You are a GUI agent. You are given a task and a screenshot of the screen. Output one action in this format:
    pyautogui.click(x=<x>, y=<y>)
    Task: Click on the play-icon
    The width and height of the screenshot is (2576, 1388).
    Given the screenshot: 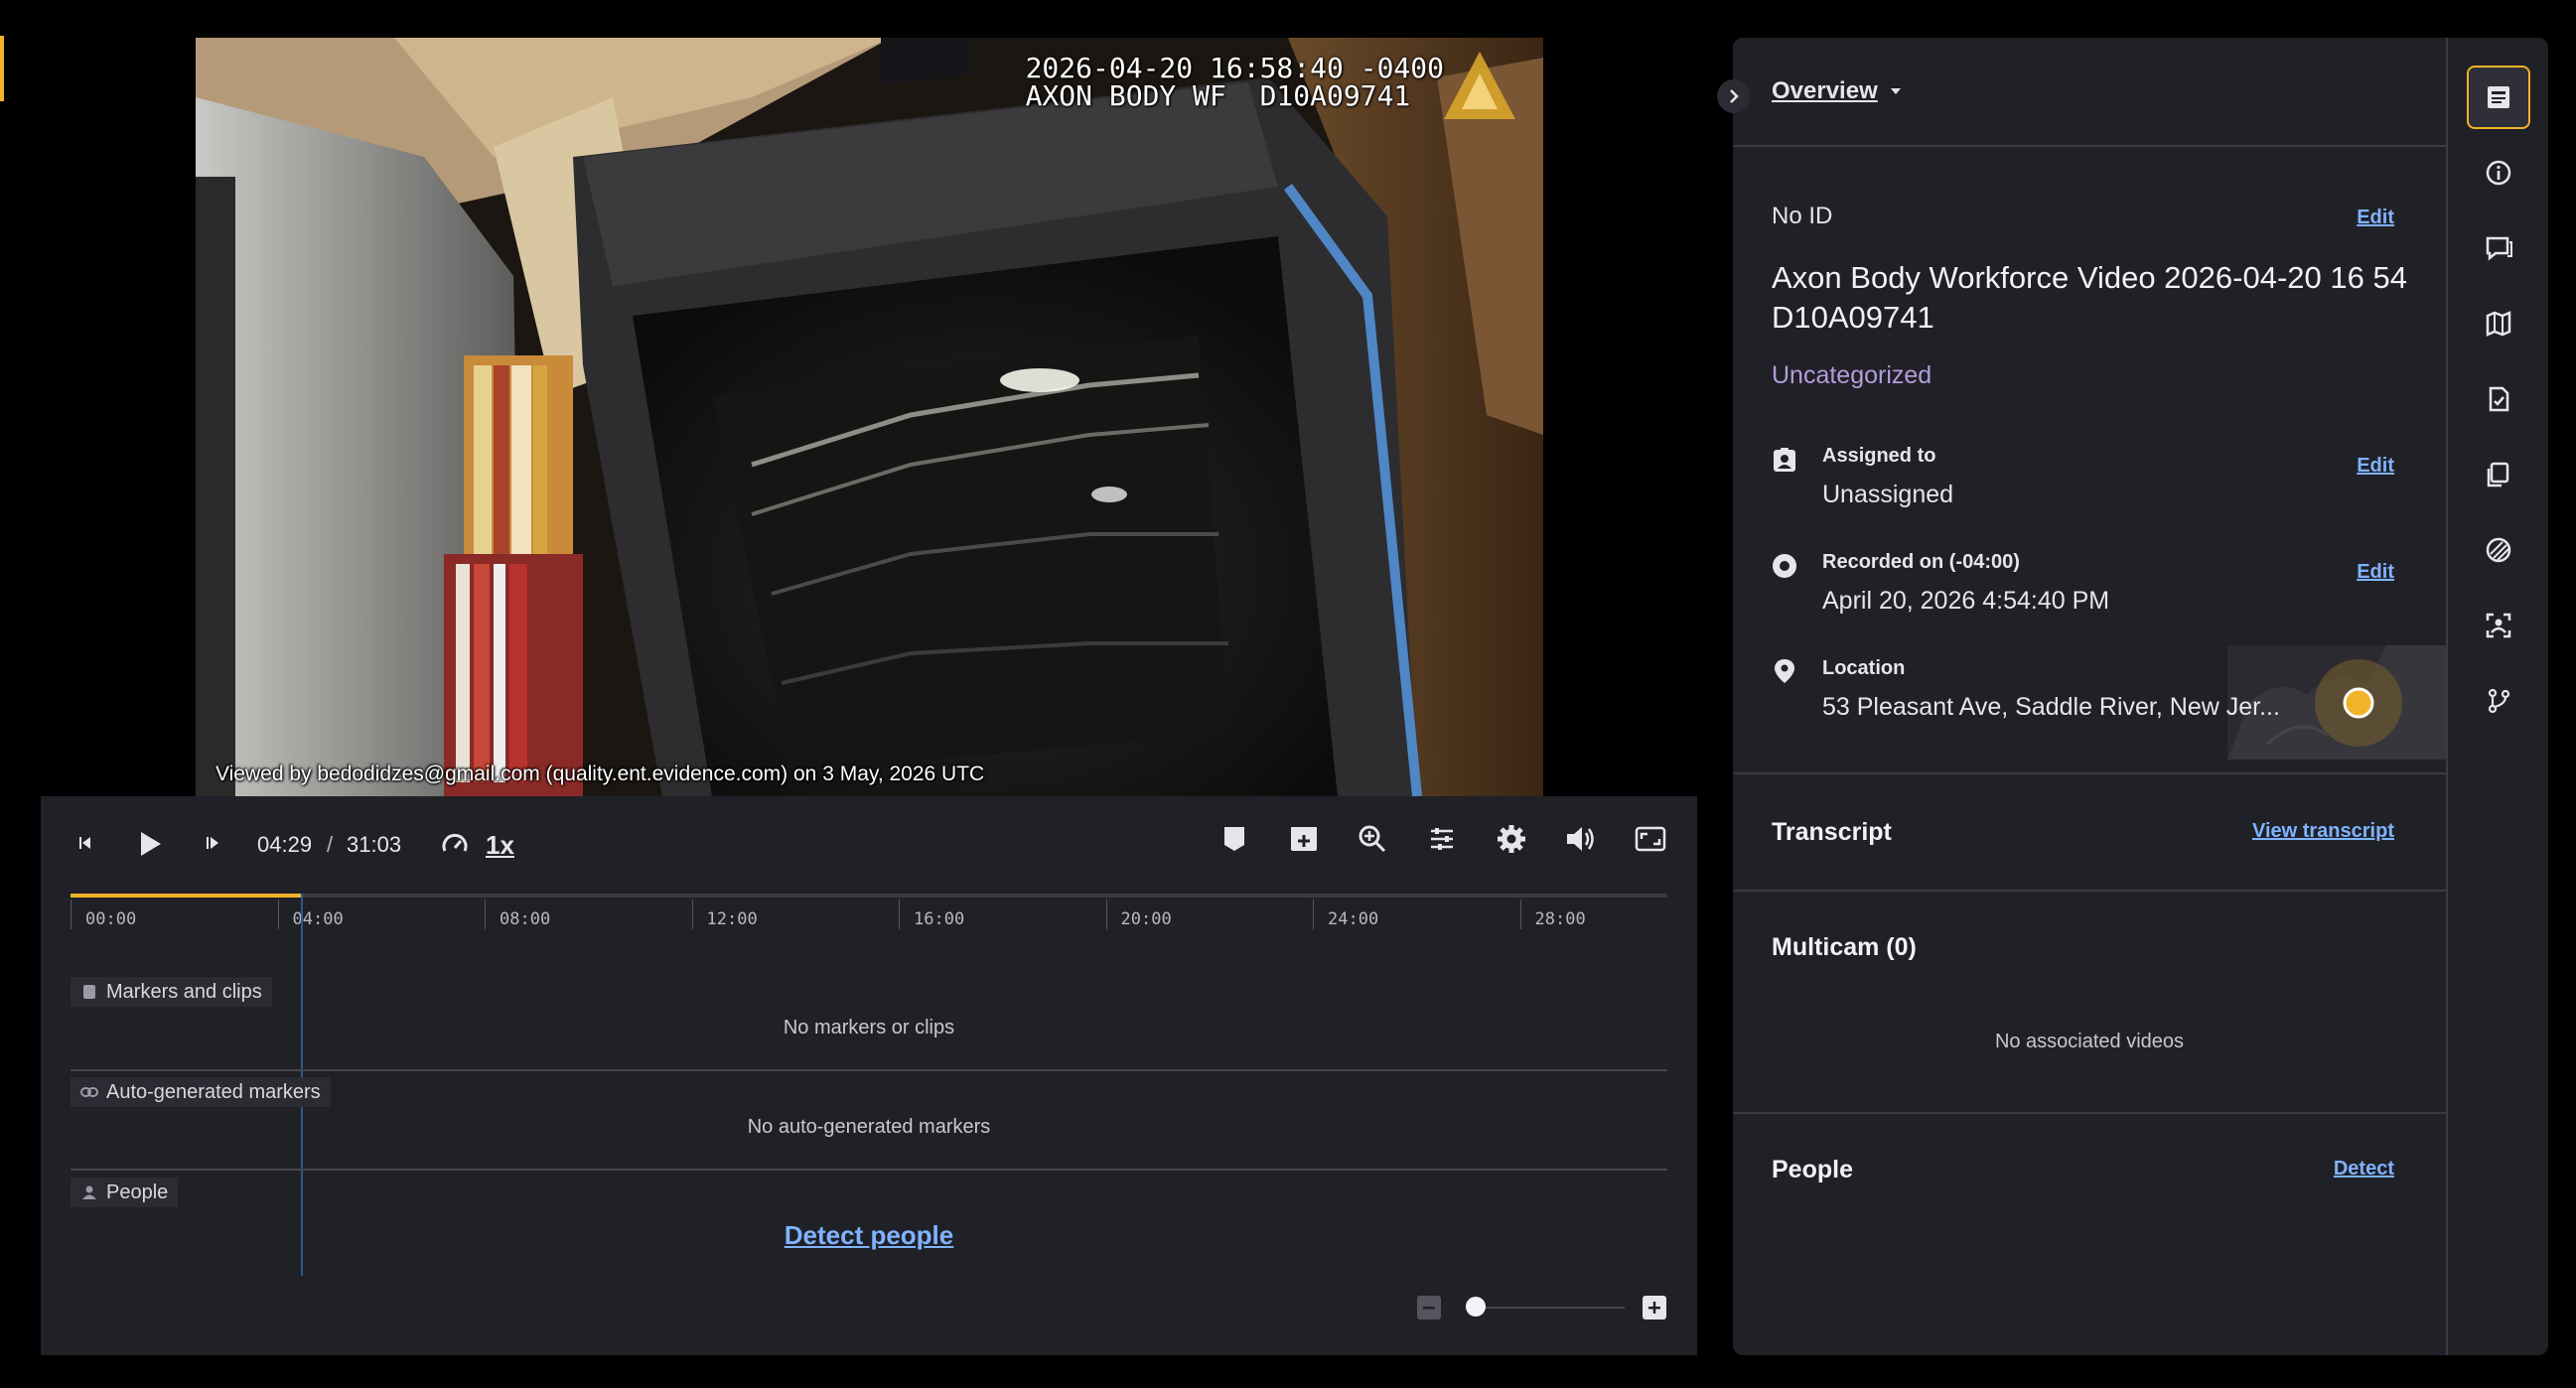 What is the action you would take?
    pyautogui.click(x=151, y=844)
    